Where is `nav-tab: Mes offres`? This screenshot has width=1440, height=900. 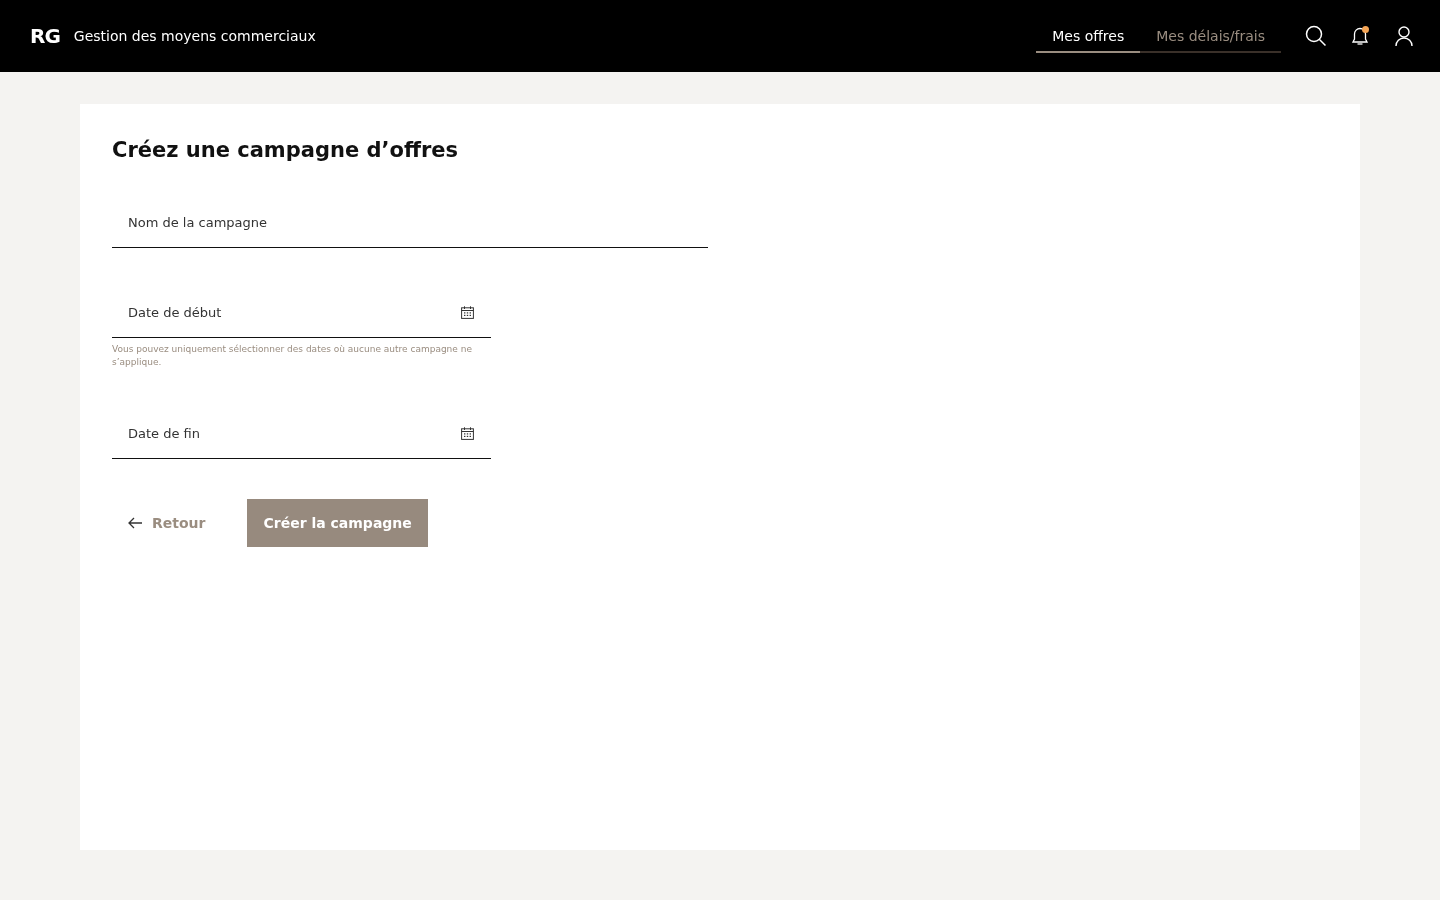 nav-tab: Mes offres is located at coordinates (1088, 36).